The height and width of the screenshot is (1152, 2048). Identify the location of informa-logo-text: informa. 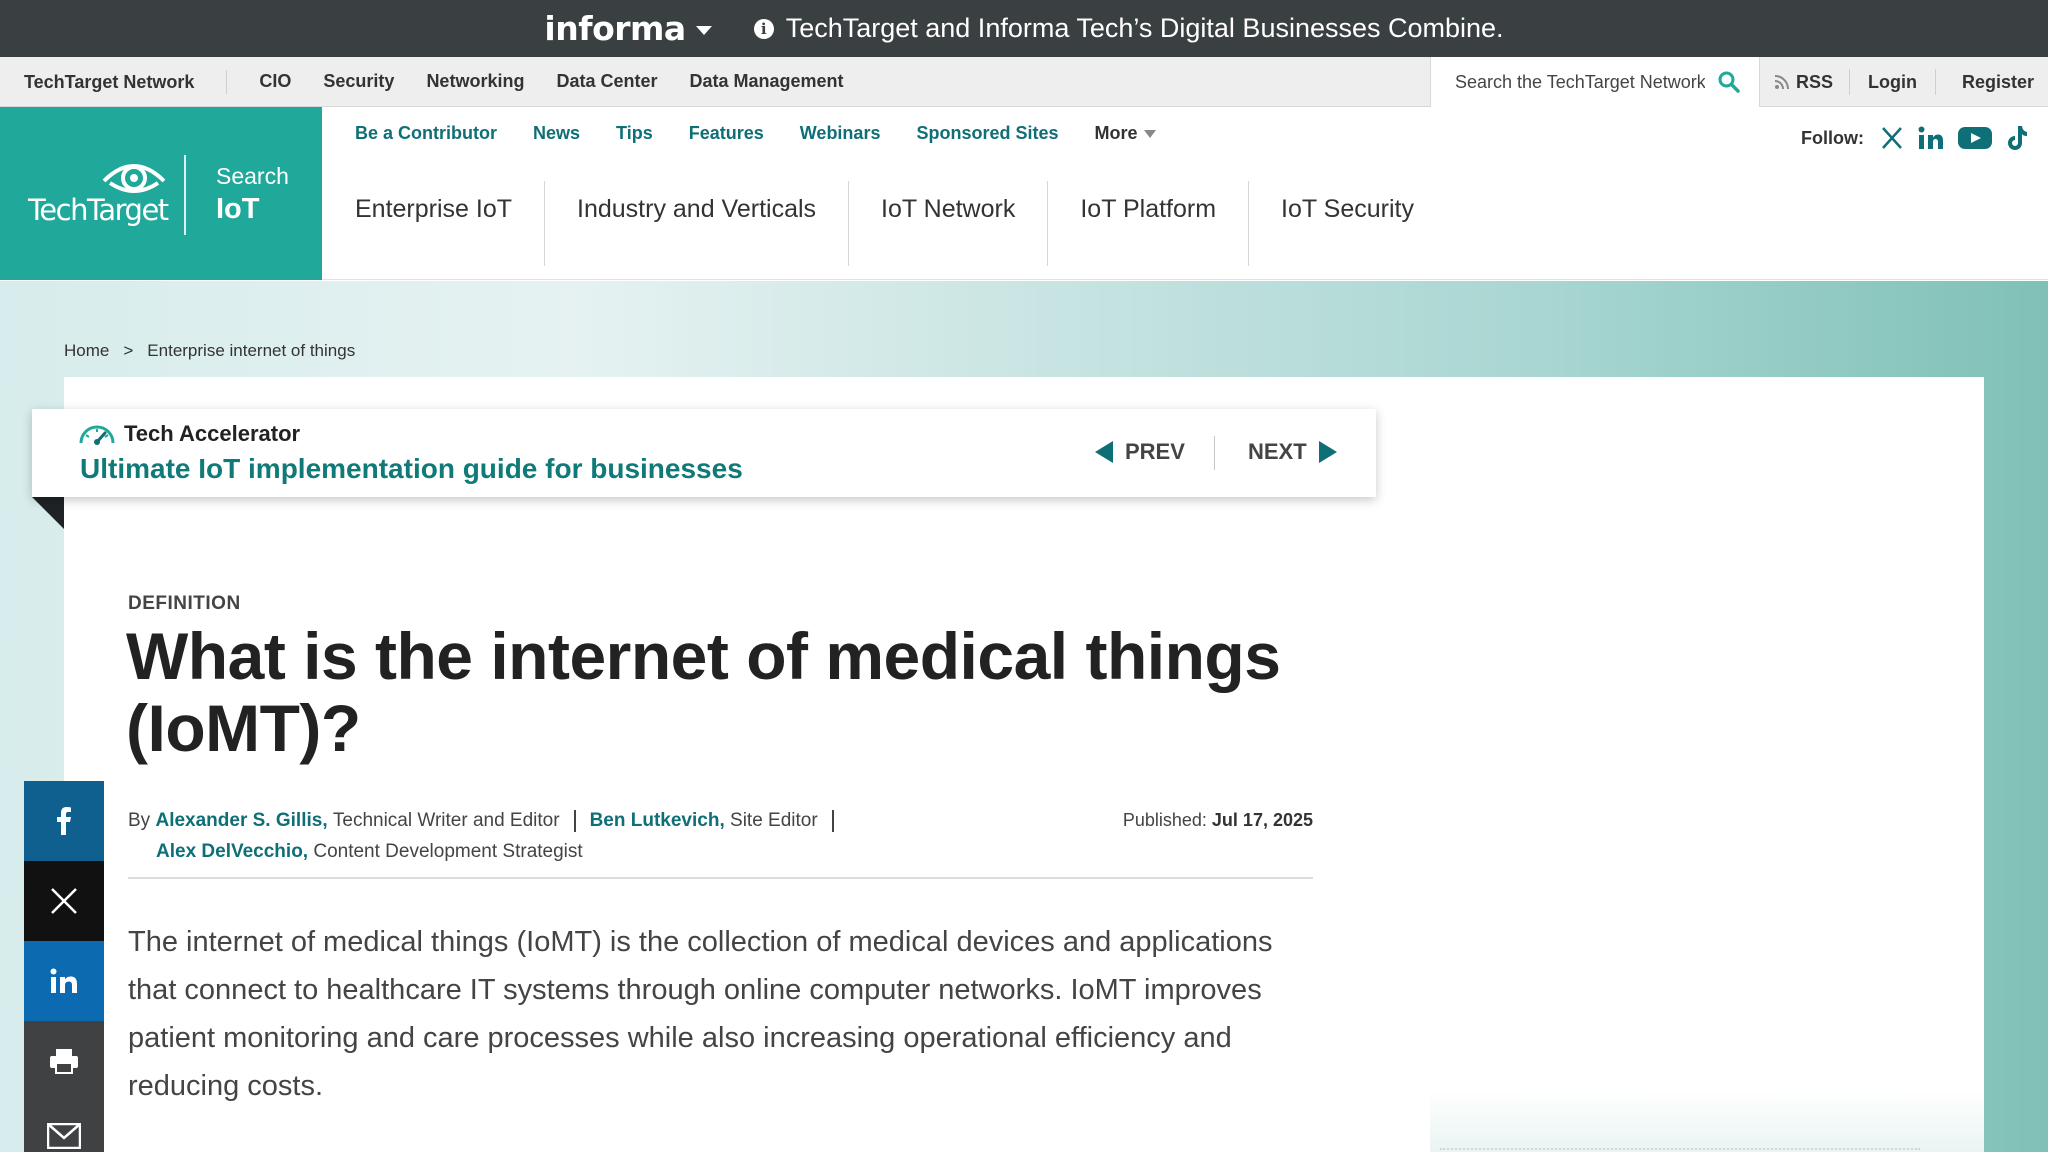
(615, 28).